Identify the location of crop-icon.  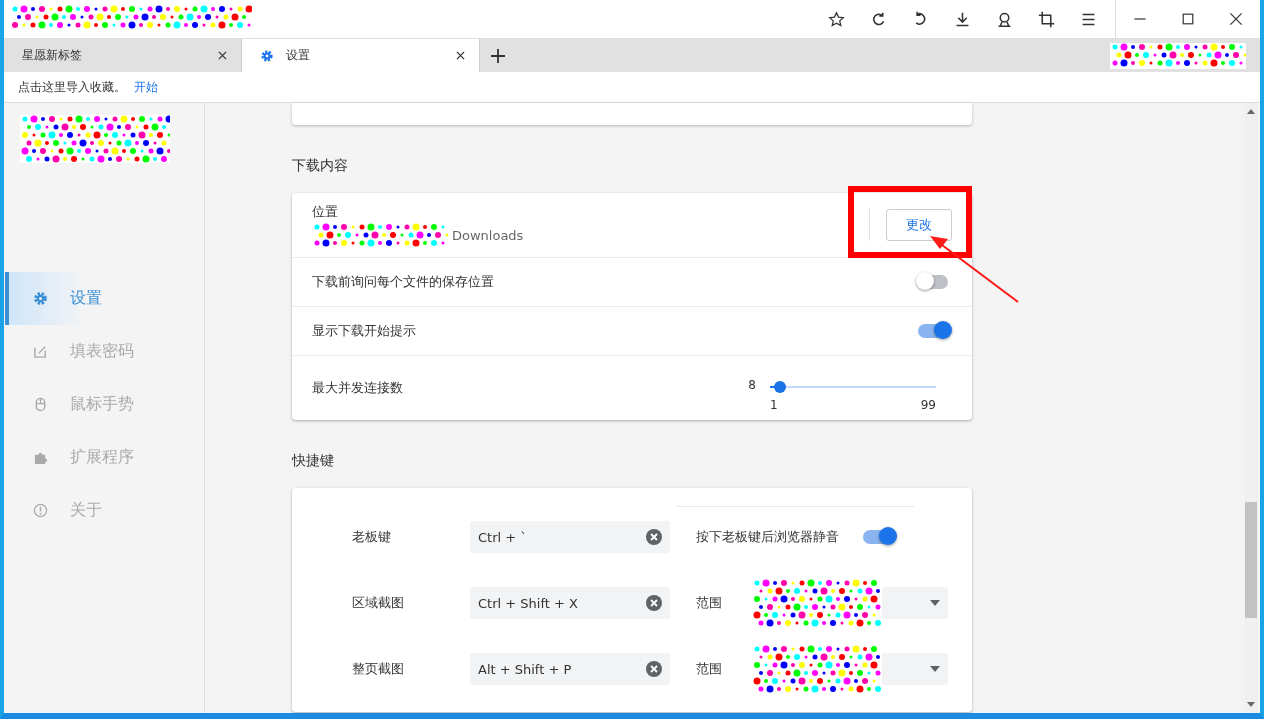
(1046, 19).